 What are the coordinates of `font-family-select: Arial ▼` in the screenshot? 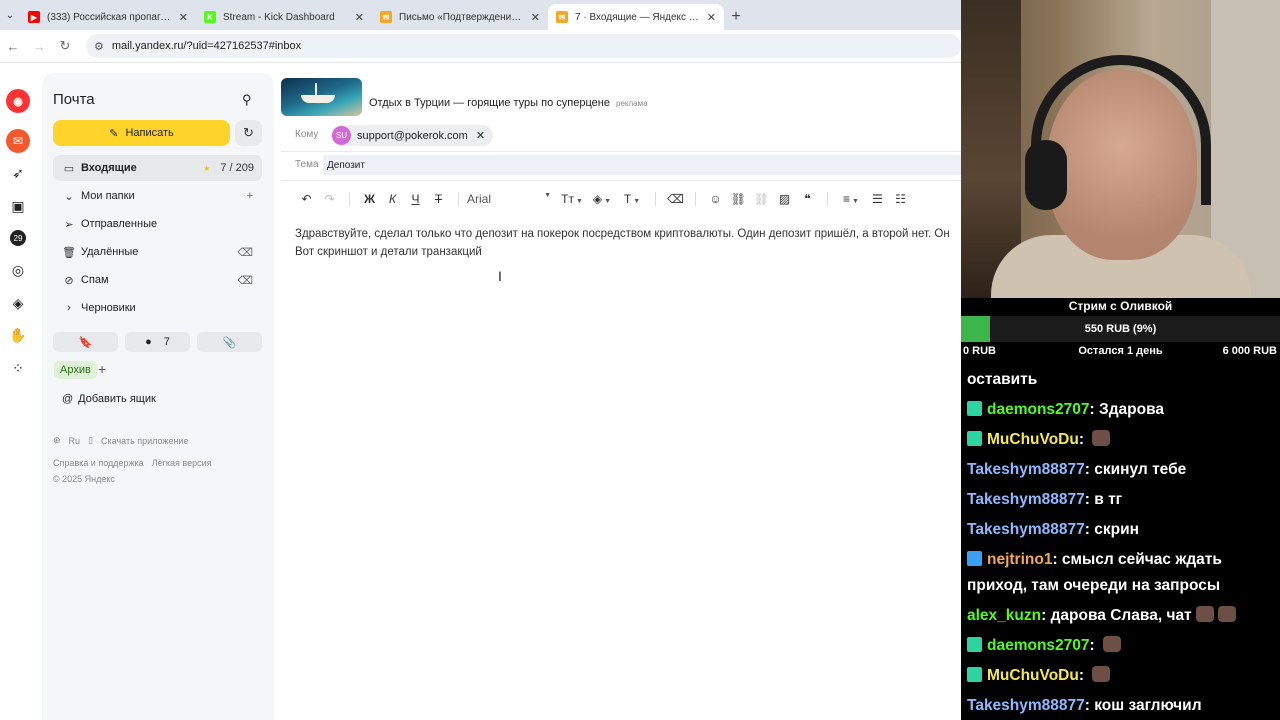 It's located at (512, 199).